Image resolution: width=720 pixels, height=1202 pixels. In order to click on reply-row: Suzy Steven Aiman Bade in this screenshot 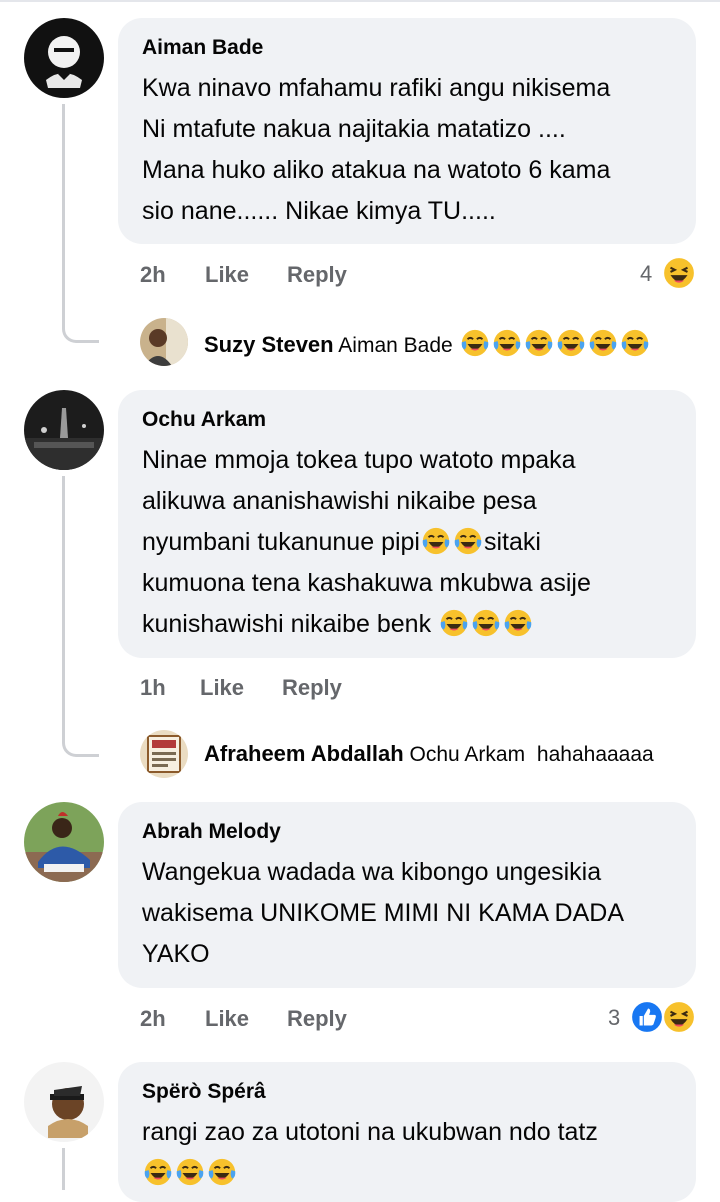, I will do `click(427, 343)`.